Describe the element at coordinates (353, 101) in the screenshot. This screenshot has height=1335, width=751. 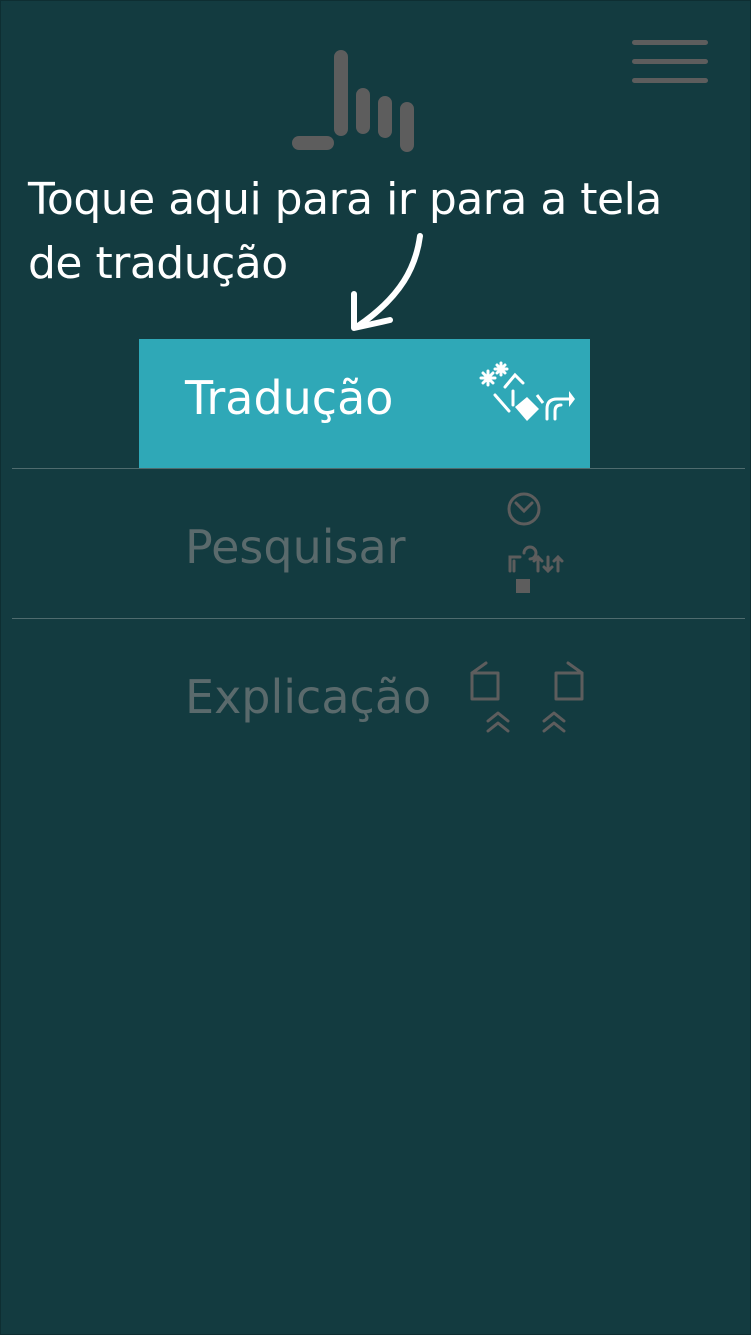
I see `hand-pointing-logo-icon` at that location.